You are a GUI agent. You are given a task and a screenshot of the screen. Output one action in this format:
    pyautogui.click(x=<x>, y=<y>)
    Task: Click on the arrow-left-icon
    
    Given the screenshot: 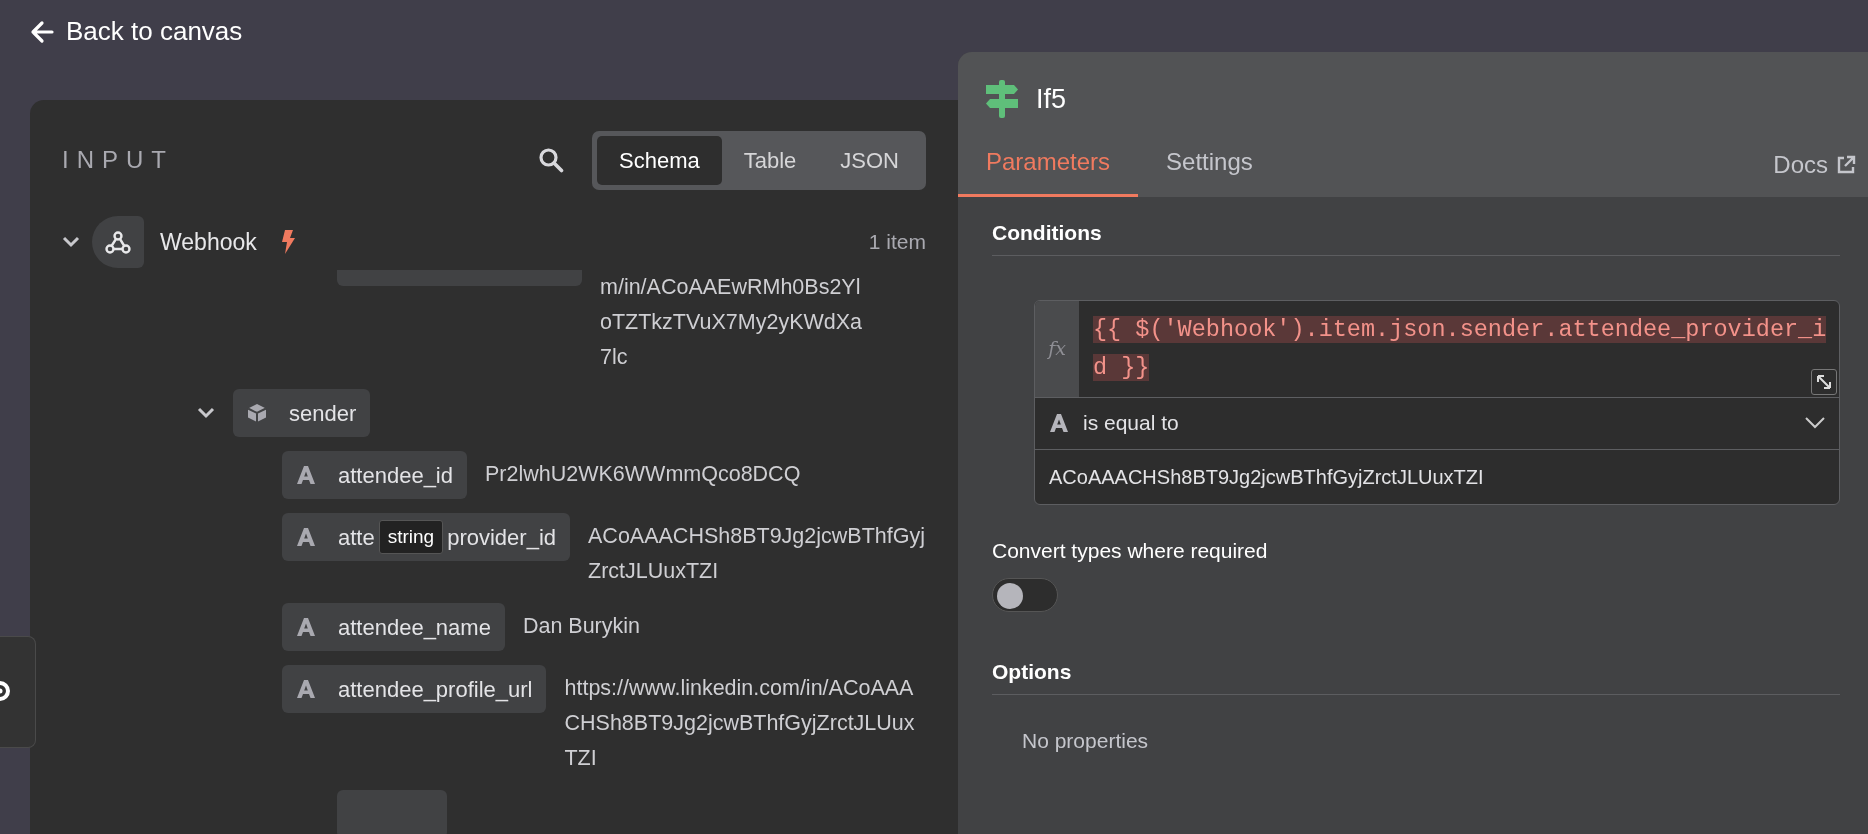 What is the action you would take?
    pyautogui.click(x=42, y=31)
    